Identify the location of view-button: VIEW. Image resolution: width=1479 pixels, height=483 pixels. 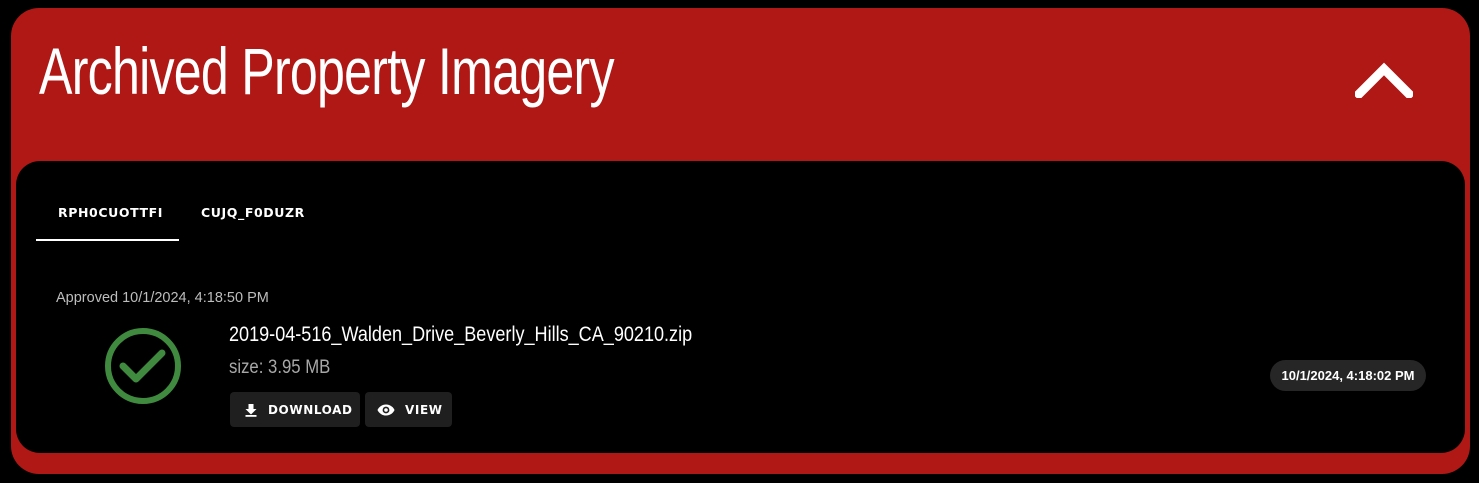
(408, 409).